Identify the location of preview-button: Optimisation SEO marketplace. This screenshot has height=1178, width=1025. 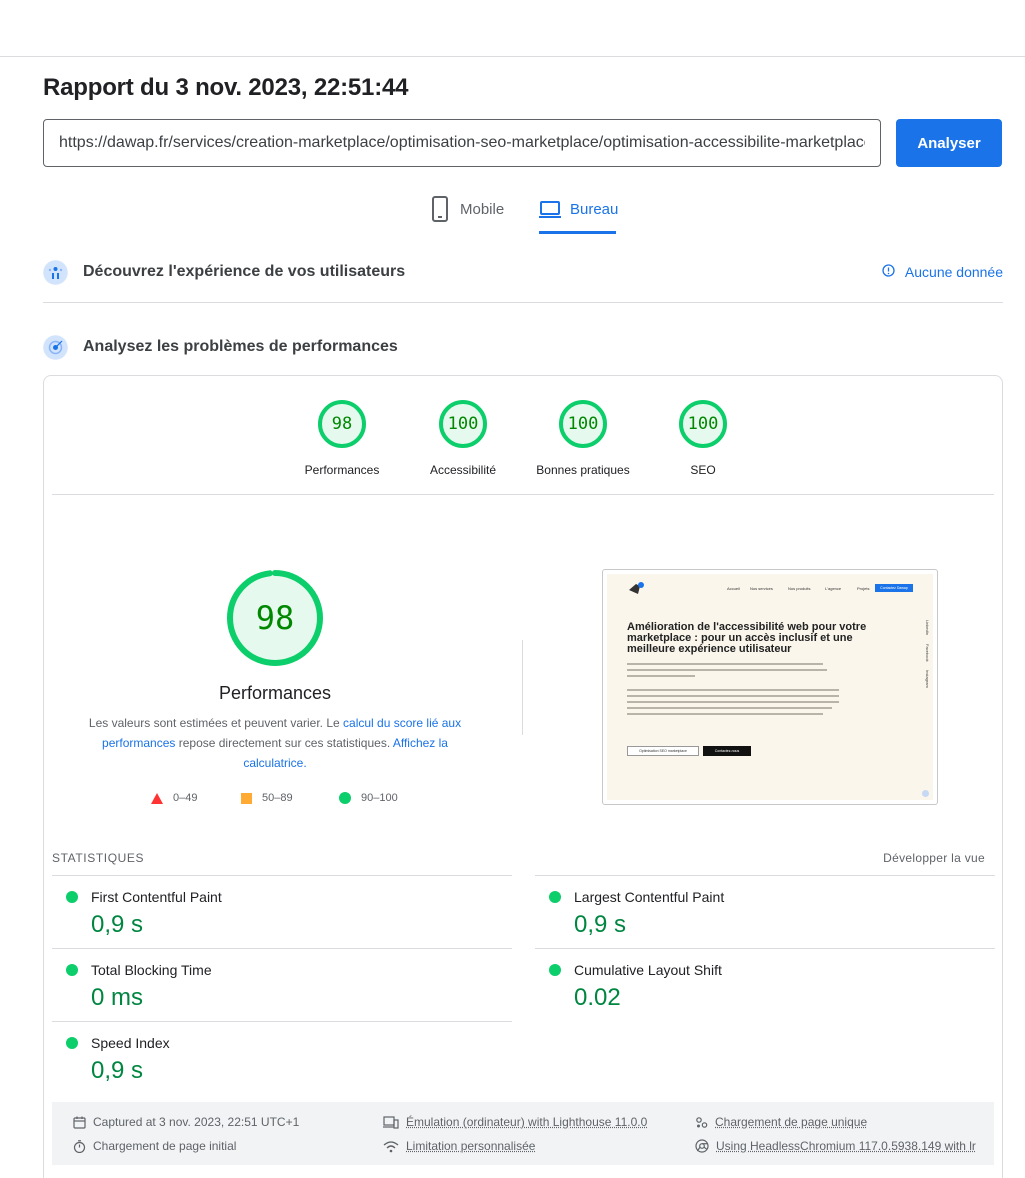
(663, 751).